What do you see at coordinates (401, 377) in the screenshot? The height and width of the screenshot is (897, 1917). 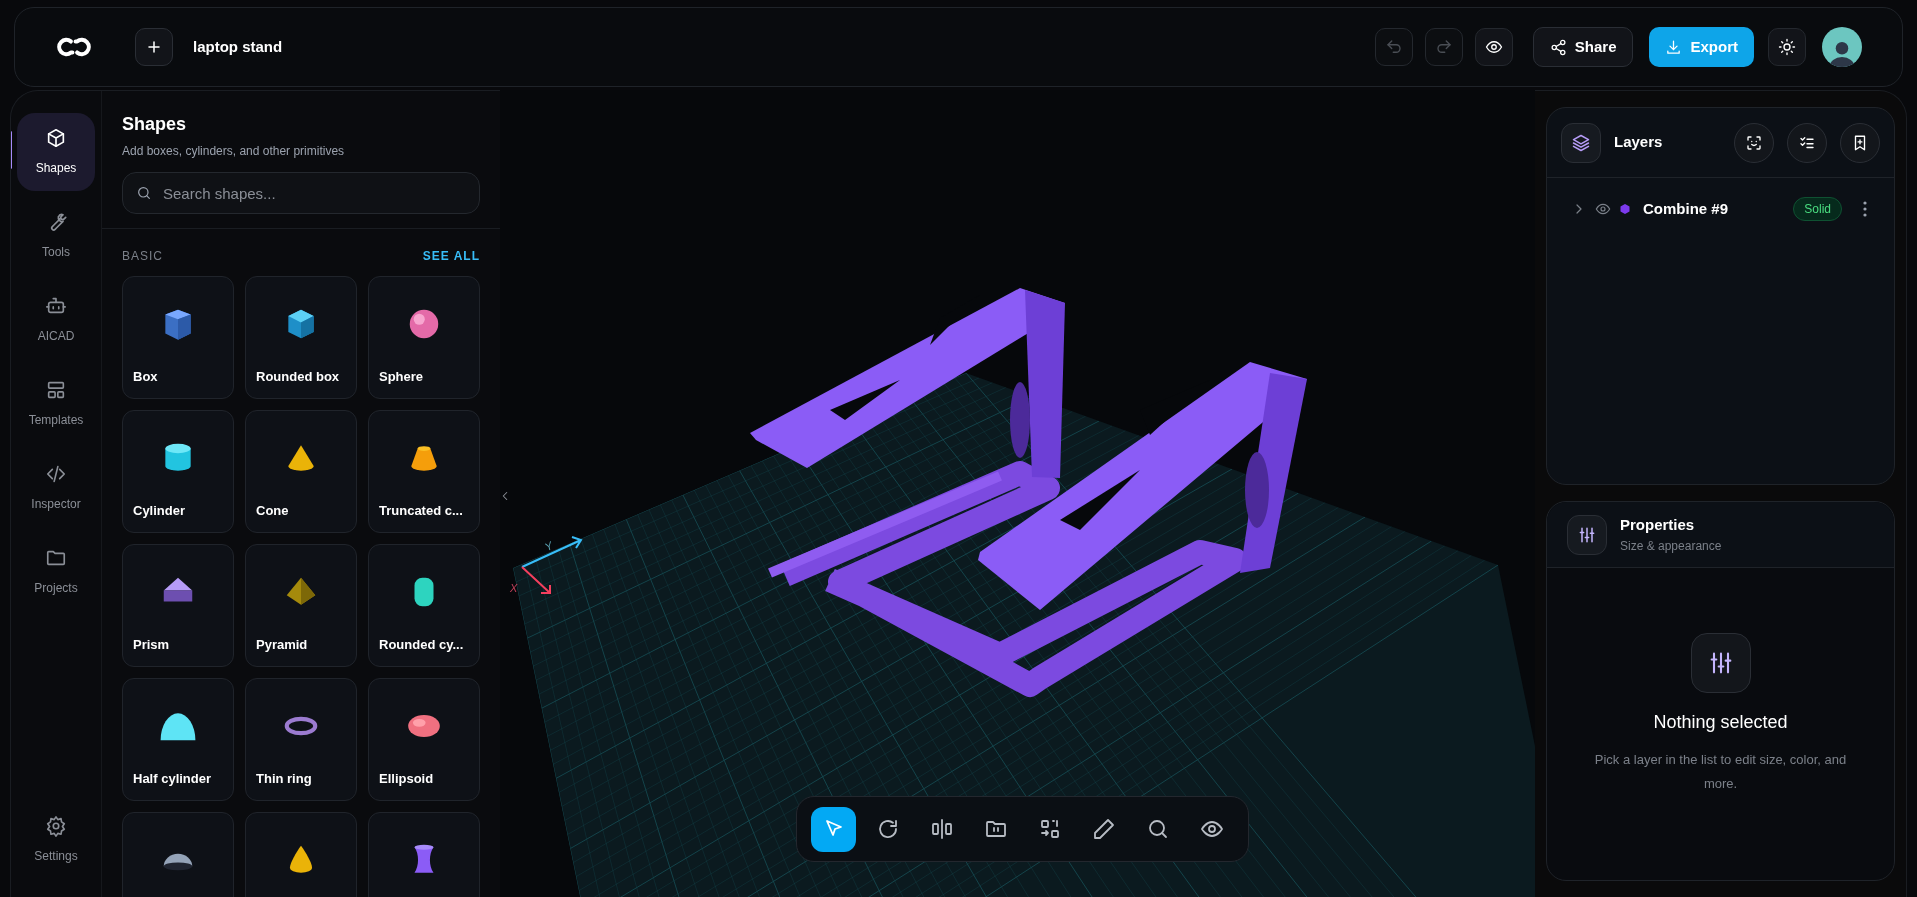 I see `shape-label: Sphere` at bounding box center [401, 377].